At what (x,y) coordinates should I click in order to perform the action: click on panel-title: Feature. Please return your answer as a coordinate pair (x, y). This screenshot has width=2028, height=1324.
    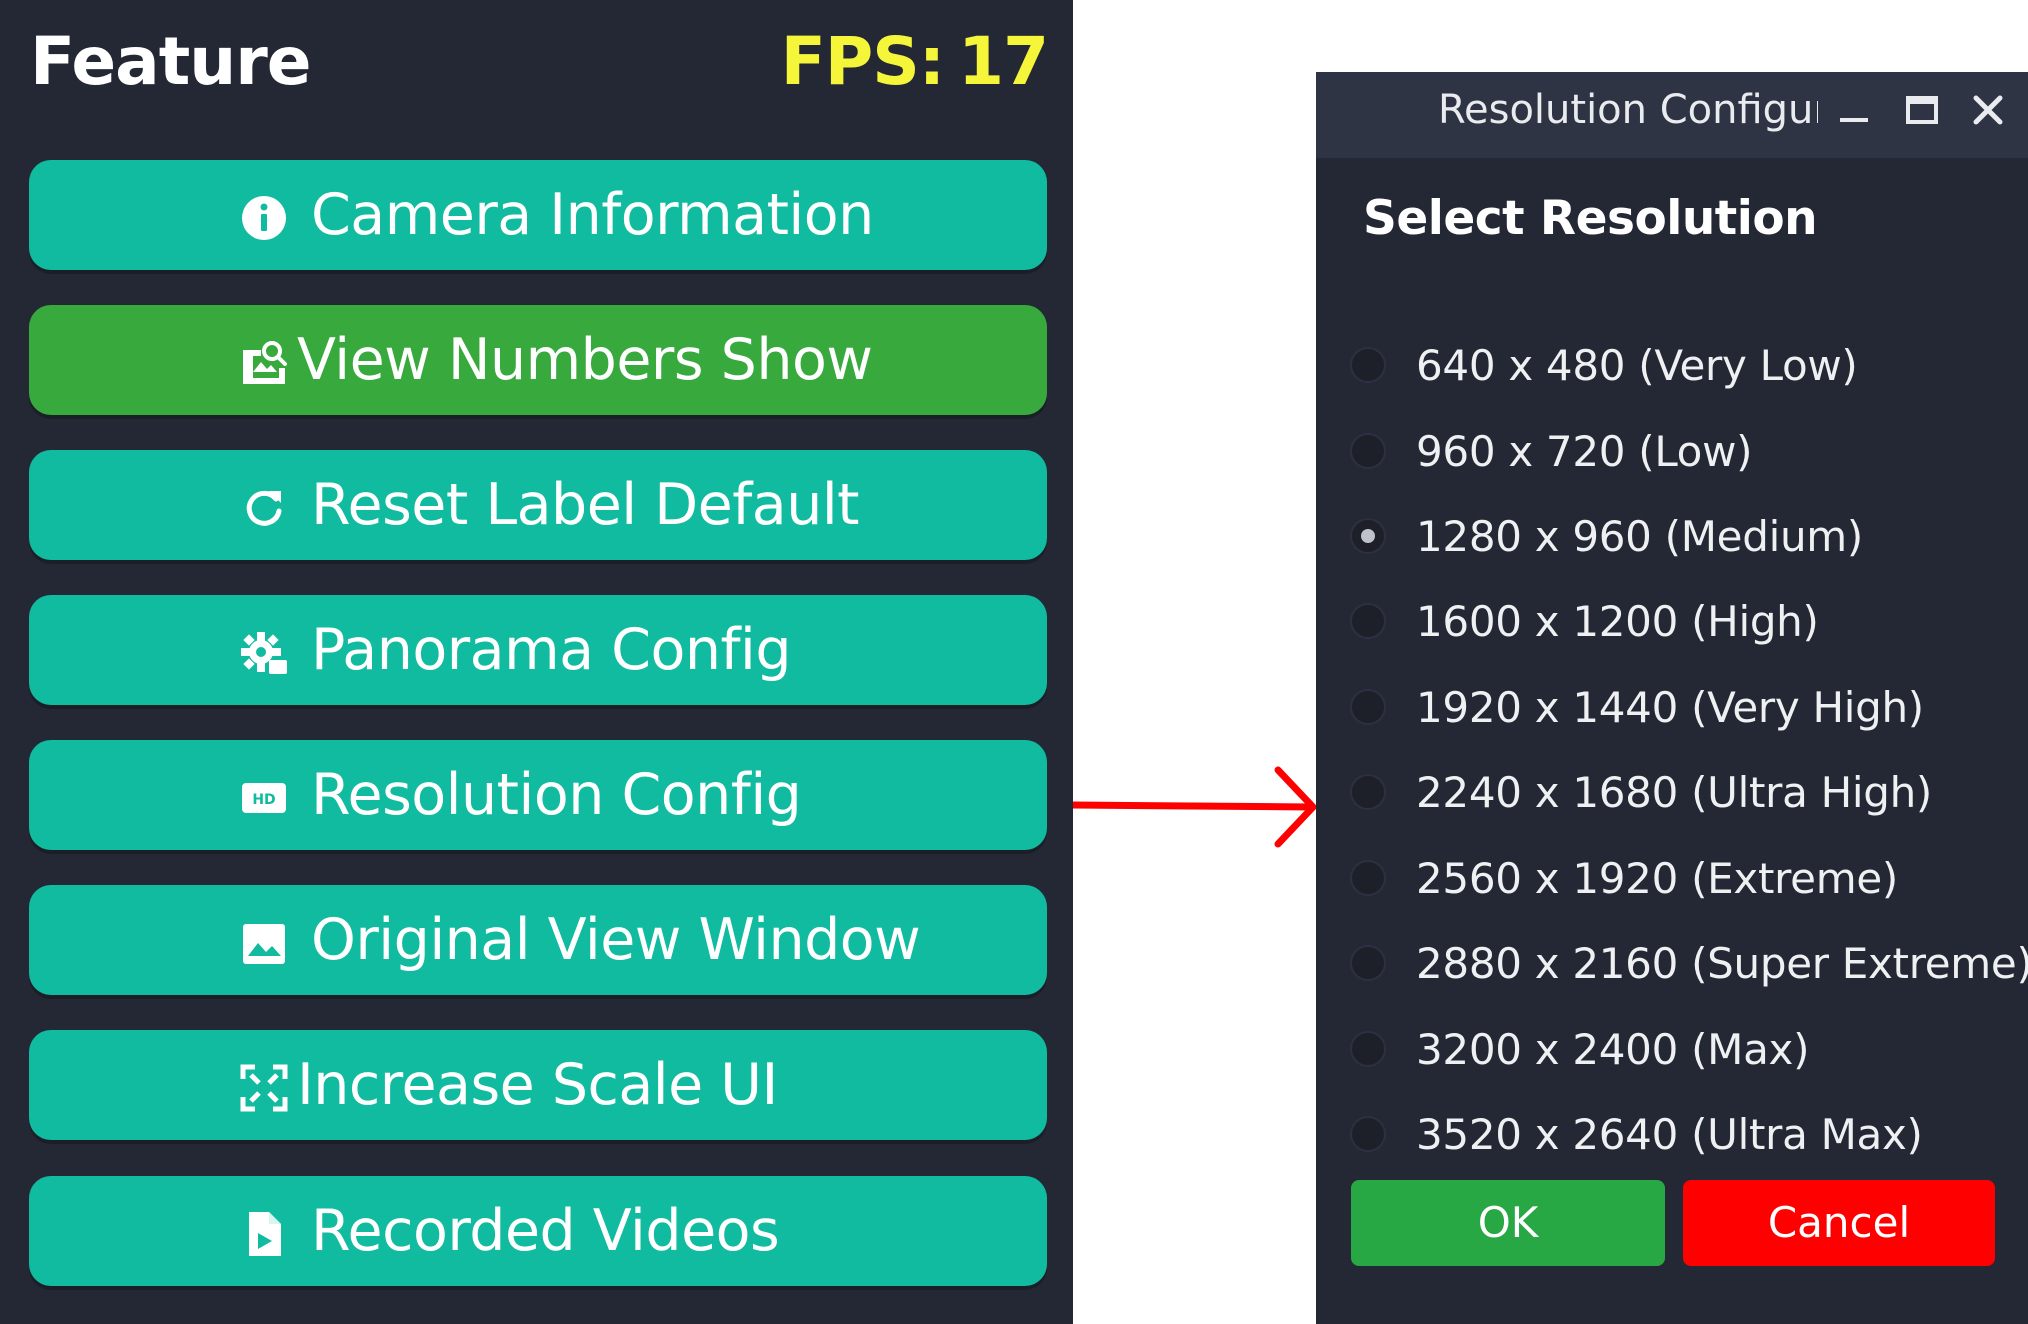
    Looking at the image, I should click on (171, 61).